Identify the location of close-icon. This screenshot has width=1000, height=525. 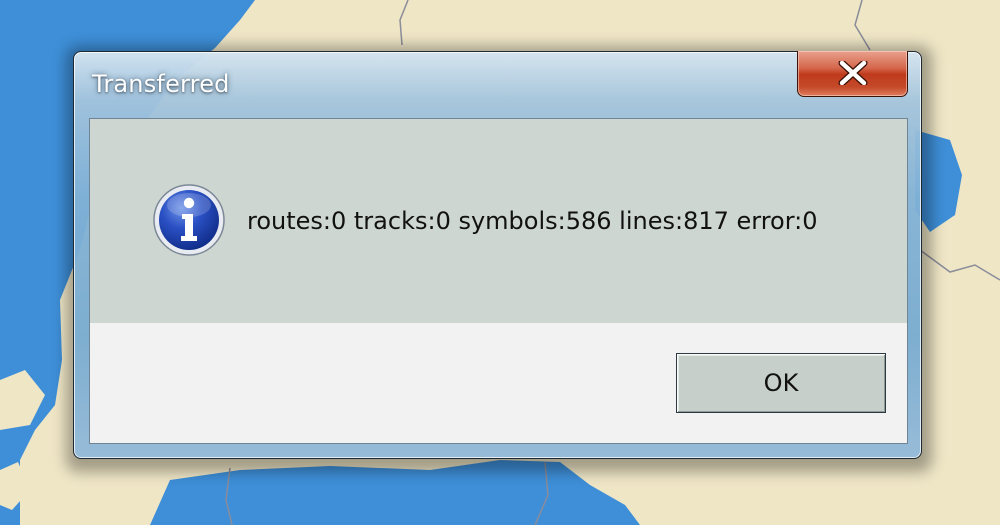
(853, 73).